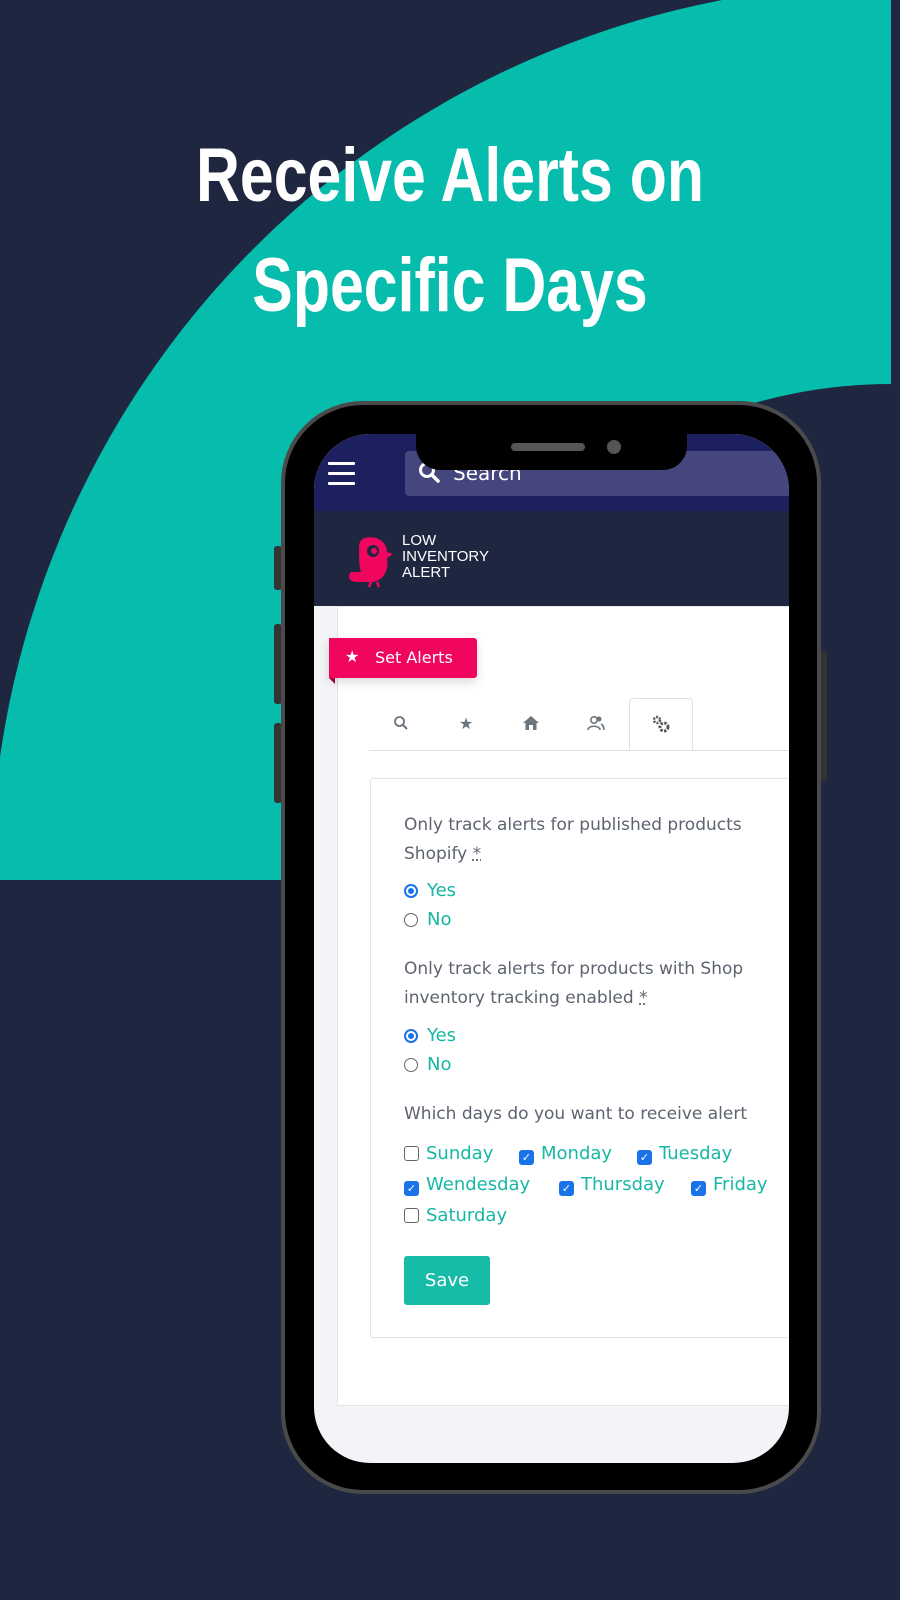  I want to click on checkbox-wednesday: ✓ Wendesday, so click(467, 1185).